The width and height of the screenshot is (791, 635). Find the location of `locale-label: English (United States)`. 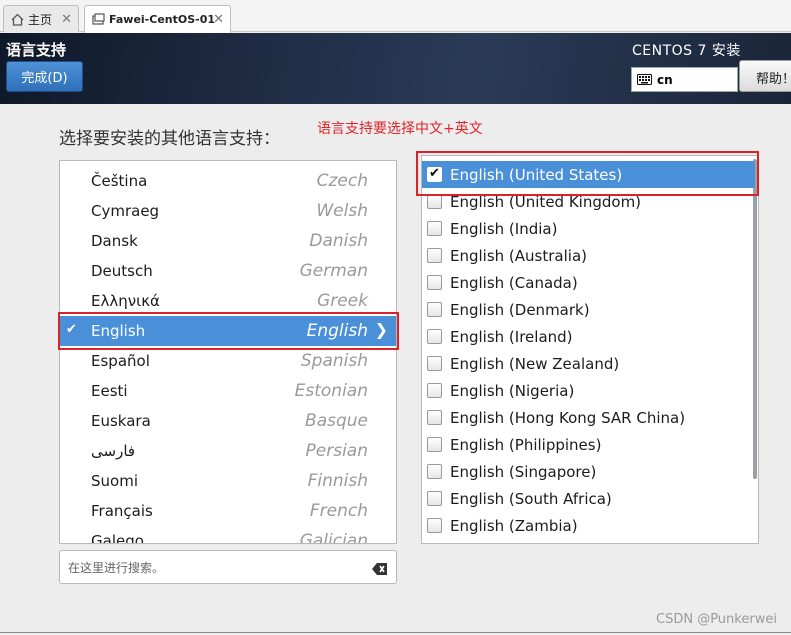

locale-label: English (United States) is located at coordinates (536, 175).